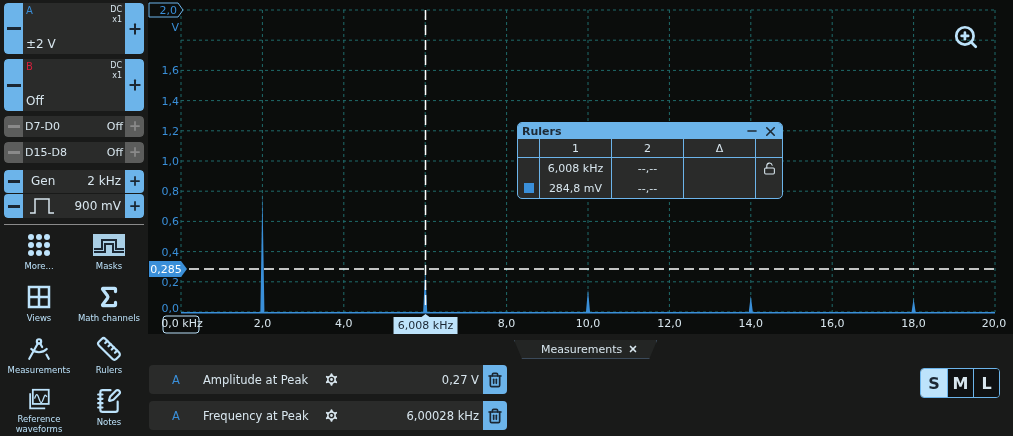 The height and width of the screenshot is (436, 1013). Describe the element at coordinates (669, 323) in the screenshot. I see `axis-label: 12,0` at that location.